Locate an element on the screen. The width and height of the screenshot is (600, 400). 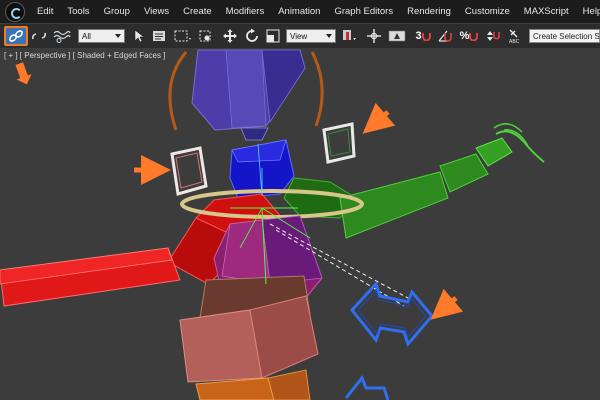
select-and-rotate-button is located at coordinates (252, 36).